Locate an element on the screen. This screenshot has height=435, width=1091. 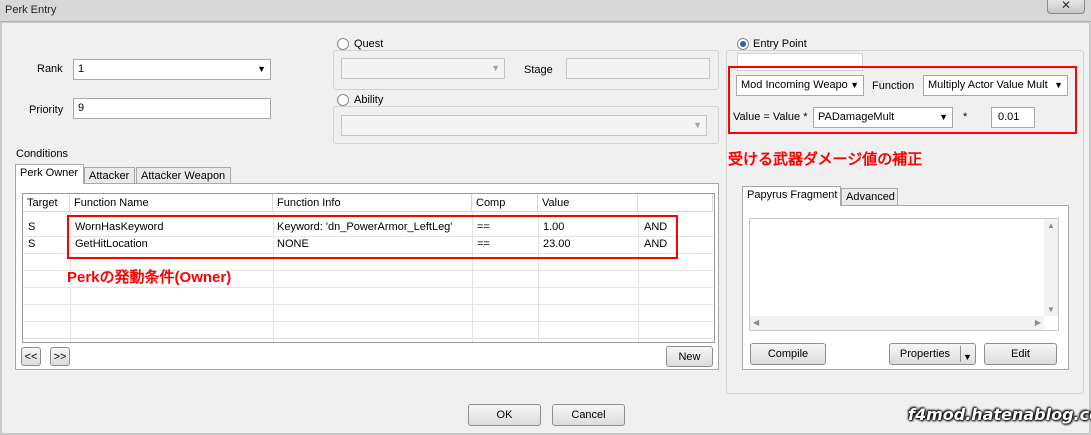
rank-dropdown: 1 ▼ is located at coordinates (172, 69).